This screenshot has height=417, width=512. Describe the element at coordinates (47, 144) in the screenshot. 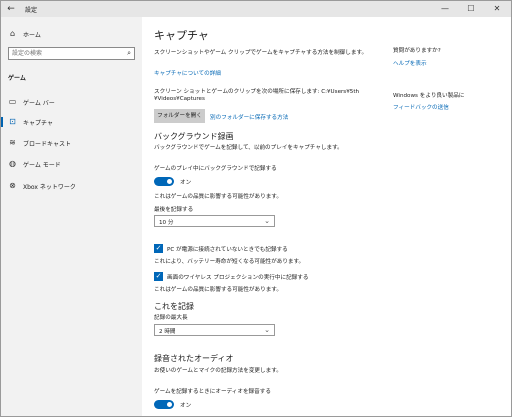

I see `sidebar-item-label: ブロードキャスト` at that location.